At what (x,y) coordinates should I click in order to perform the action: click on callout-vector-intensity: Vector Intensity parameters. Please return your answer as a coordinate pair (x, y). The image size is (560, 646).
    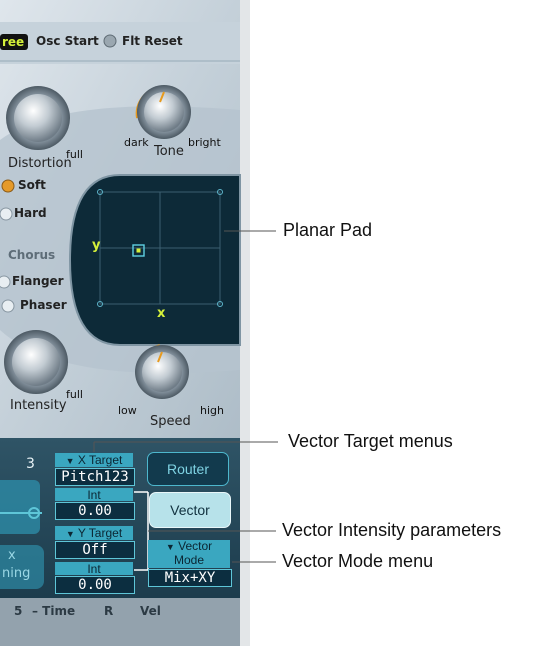
    Looking at the image, I should click on (392, 530).